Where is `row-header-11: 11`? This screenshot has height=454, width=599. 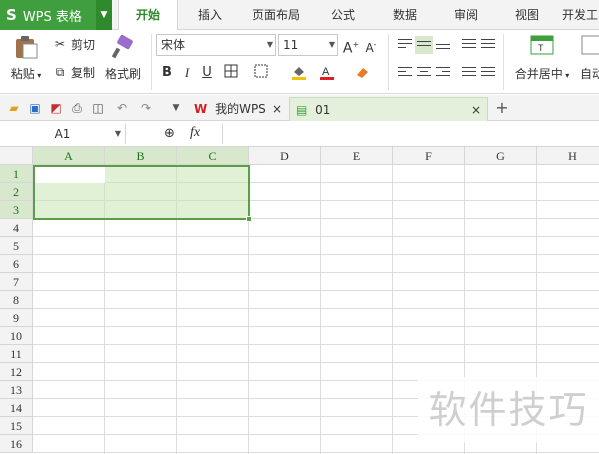
row-header-11: 11 is located at coordinates (16, 354).